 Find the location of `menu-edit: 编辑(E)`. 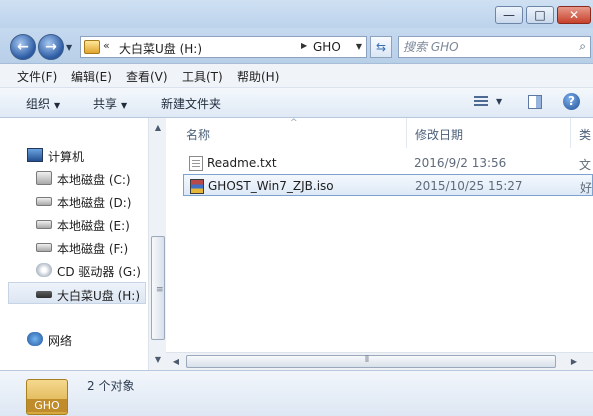

menu-edit: 编辑(E) is located at coordinates (91, 76).